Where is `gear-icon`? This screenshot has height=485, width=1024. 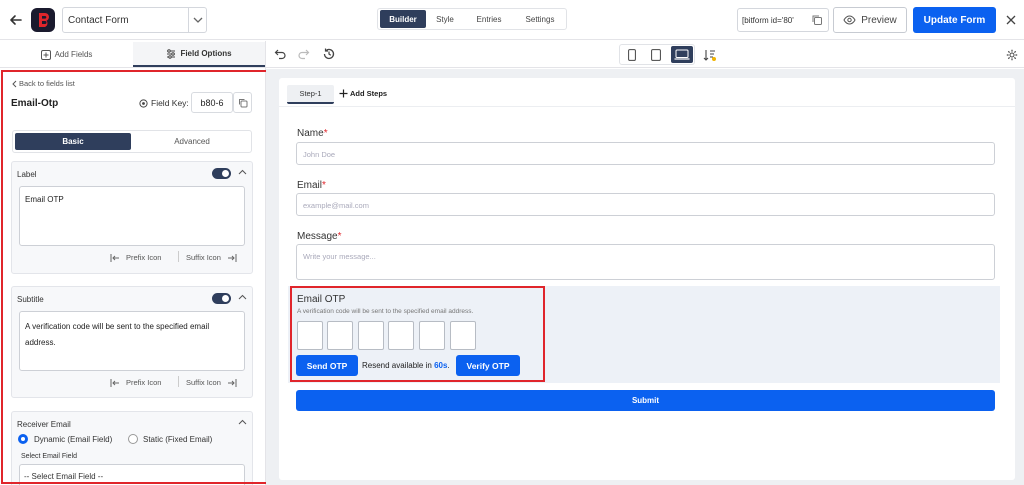
gear-icon is located at coordinates (1012, 55).